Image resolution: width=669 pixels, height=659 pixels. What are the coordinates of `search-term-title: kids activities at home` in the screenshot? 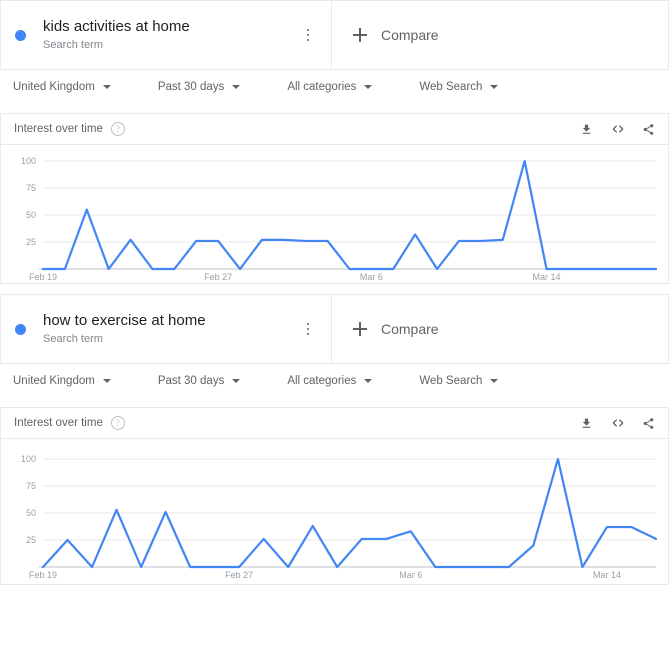 It's located at (116, 26).